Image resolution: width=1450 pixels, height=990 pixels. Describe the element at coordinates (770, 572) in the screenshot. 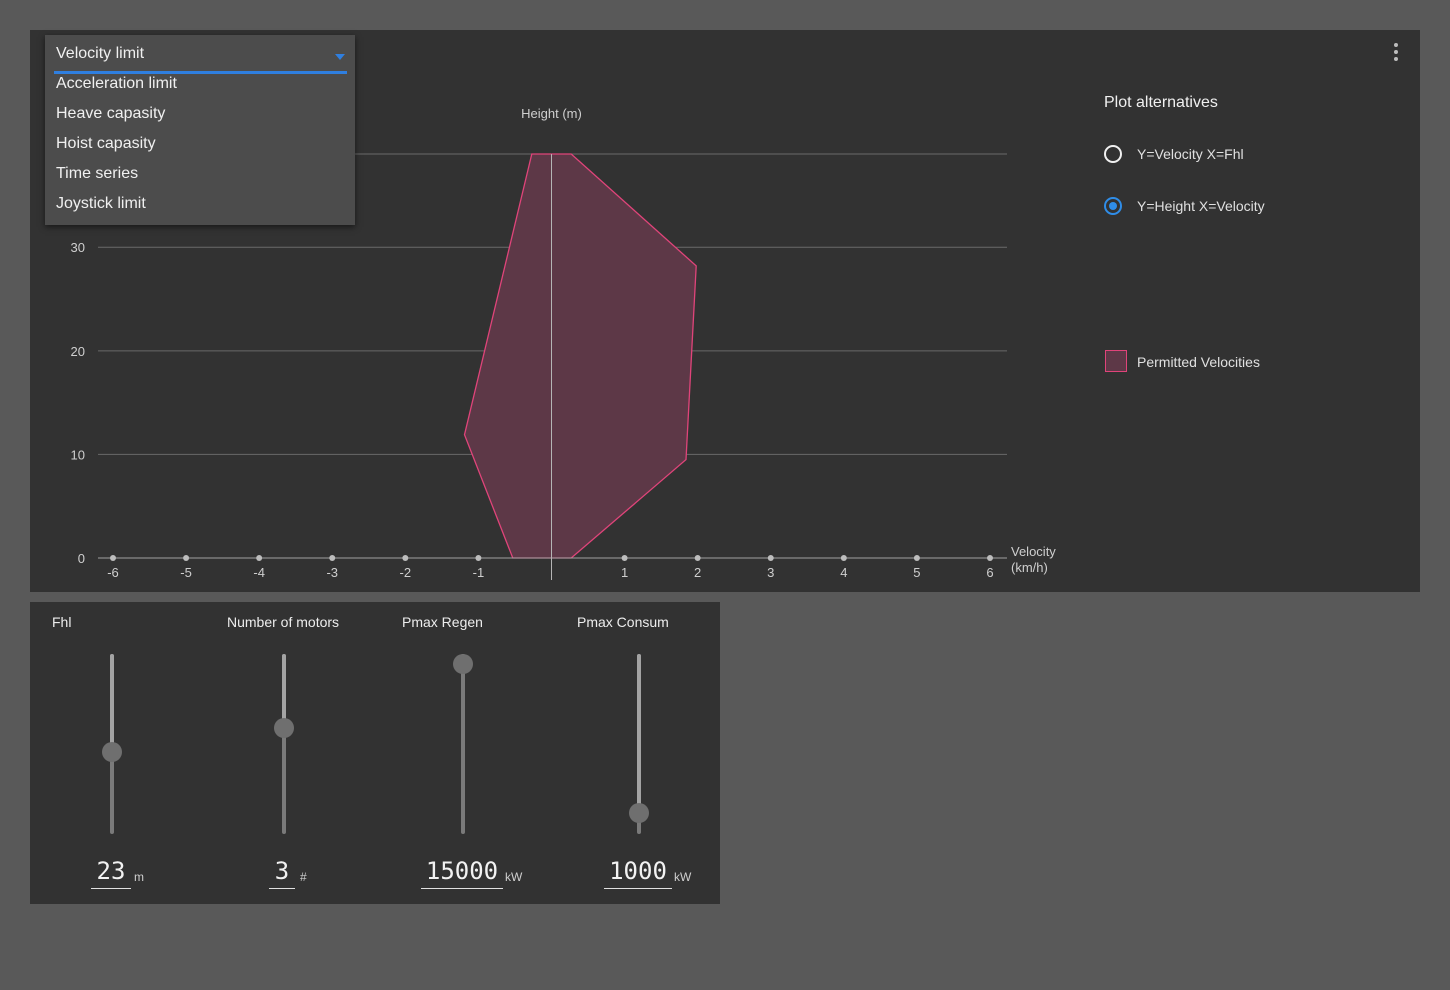

I see `x-tick-label: 3` at that location.